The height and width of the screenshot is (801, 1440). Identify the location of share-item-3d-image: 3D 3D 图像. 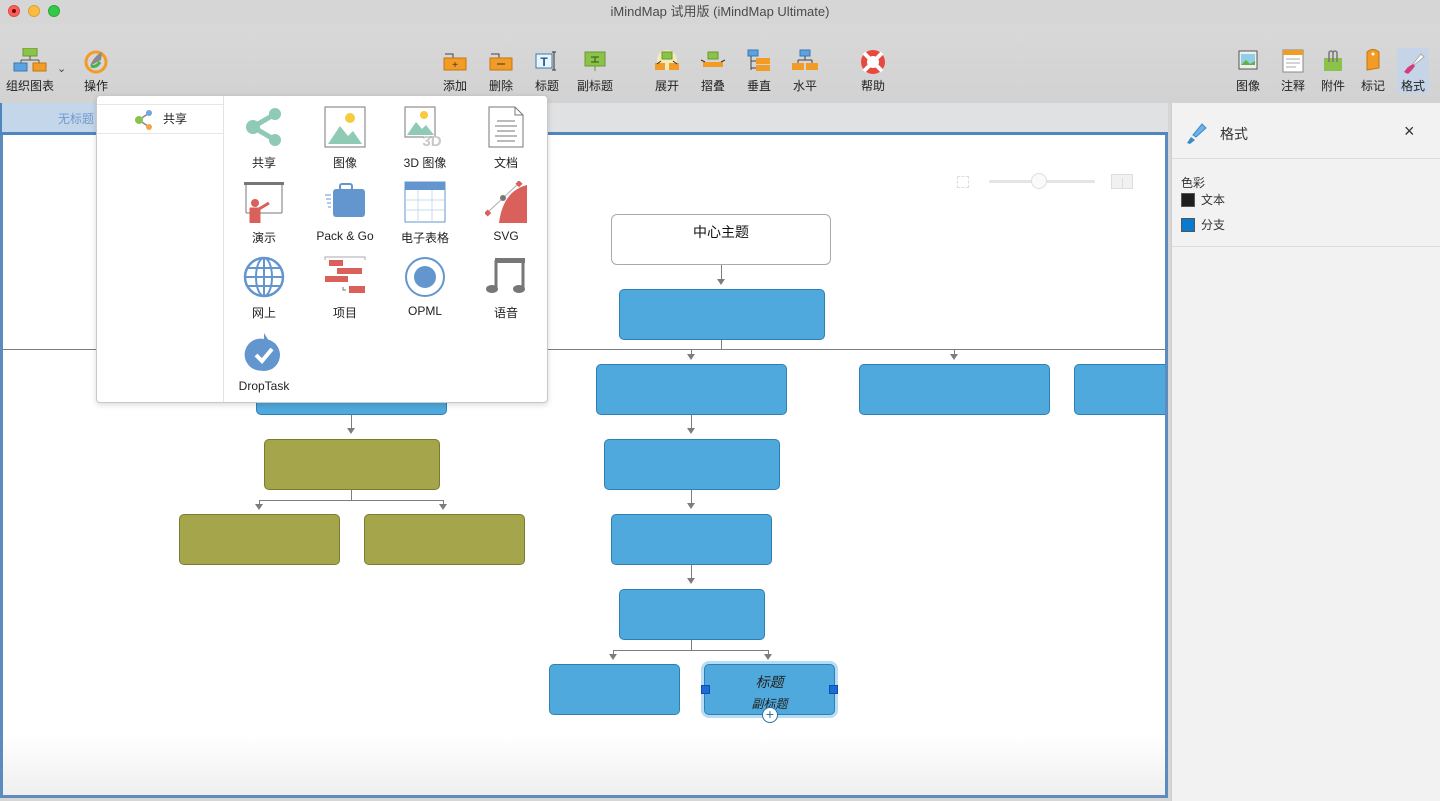
(425, 138).